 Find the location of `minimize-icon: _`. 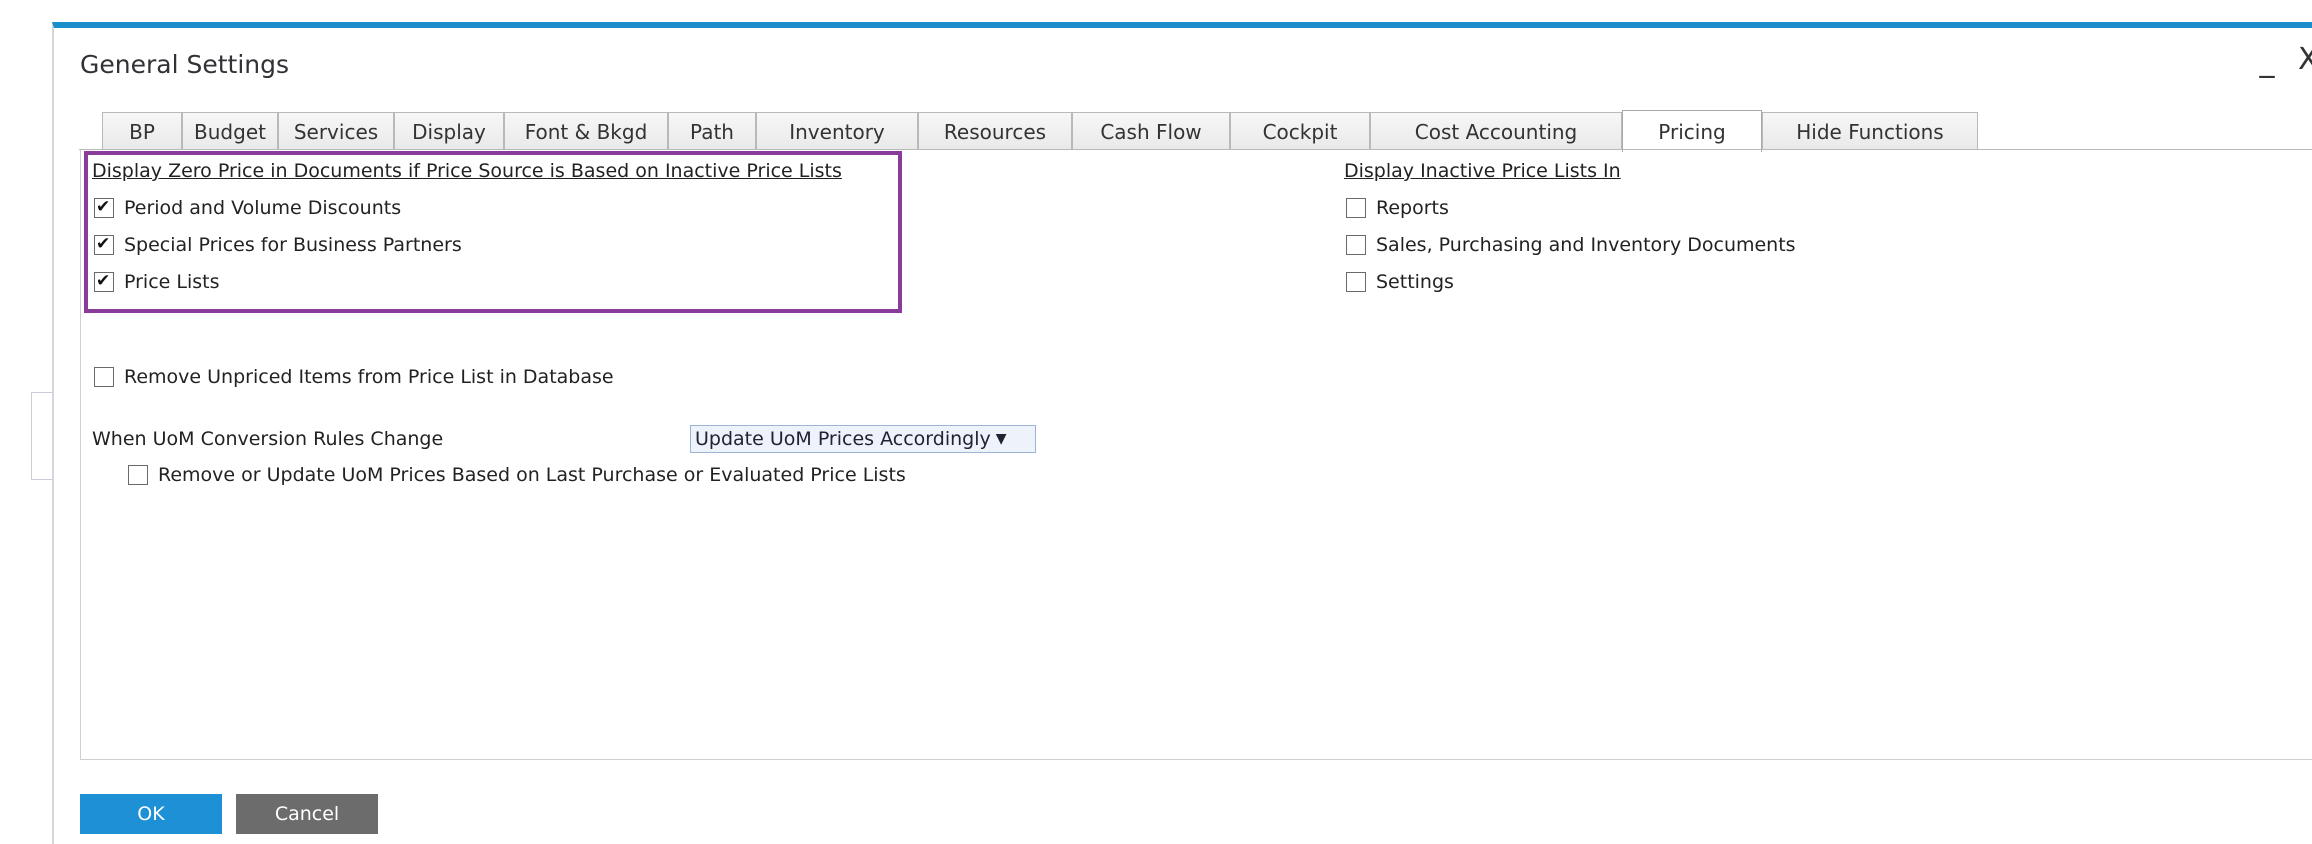

minimize-icon: _ is located at coordinates (2267, 61).